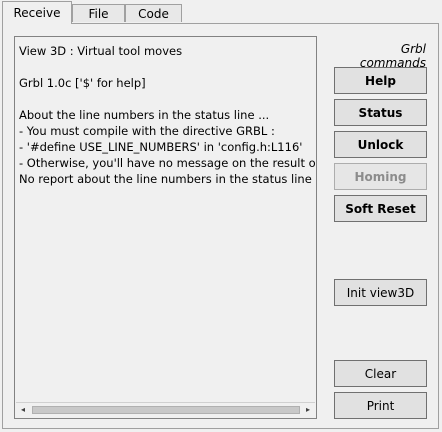 This screenshot has height=432, width=442. I want to click on tab-code: Code, so click(153, 13).